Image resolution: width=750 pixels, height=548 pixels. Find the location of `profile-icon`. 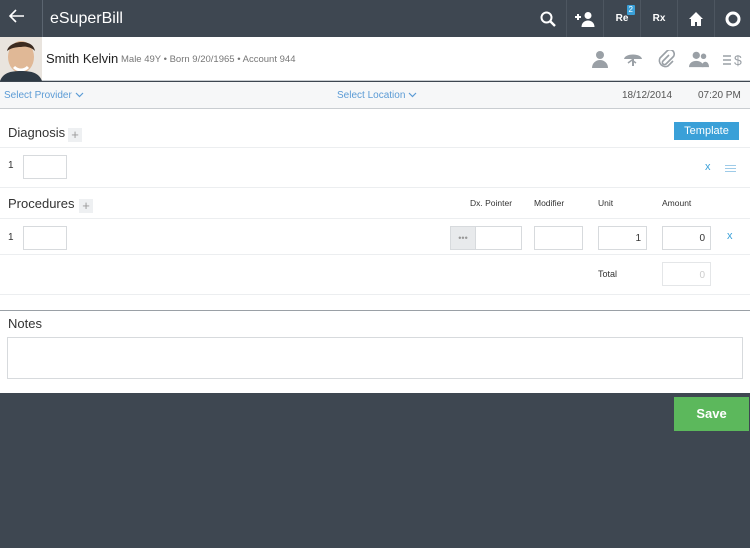

profile-icon is located at coordinates (600, 59).